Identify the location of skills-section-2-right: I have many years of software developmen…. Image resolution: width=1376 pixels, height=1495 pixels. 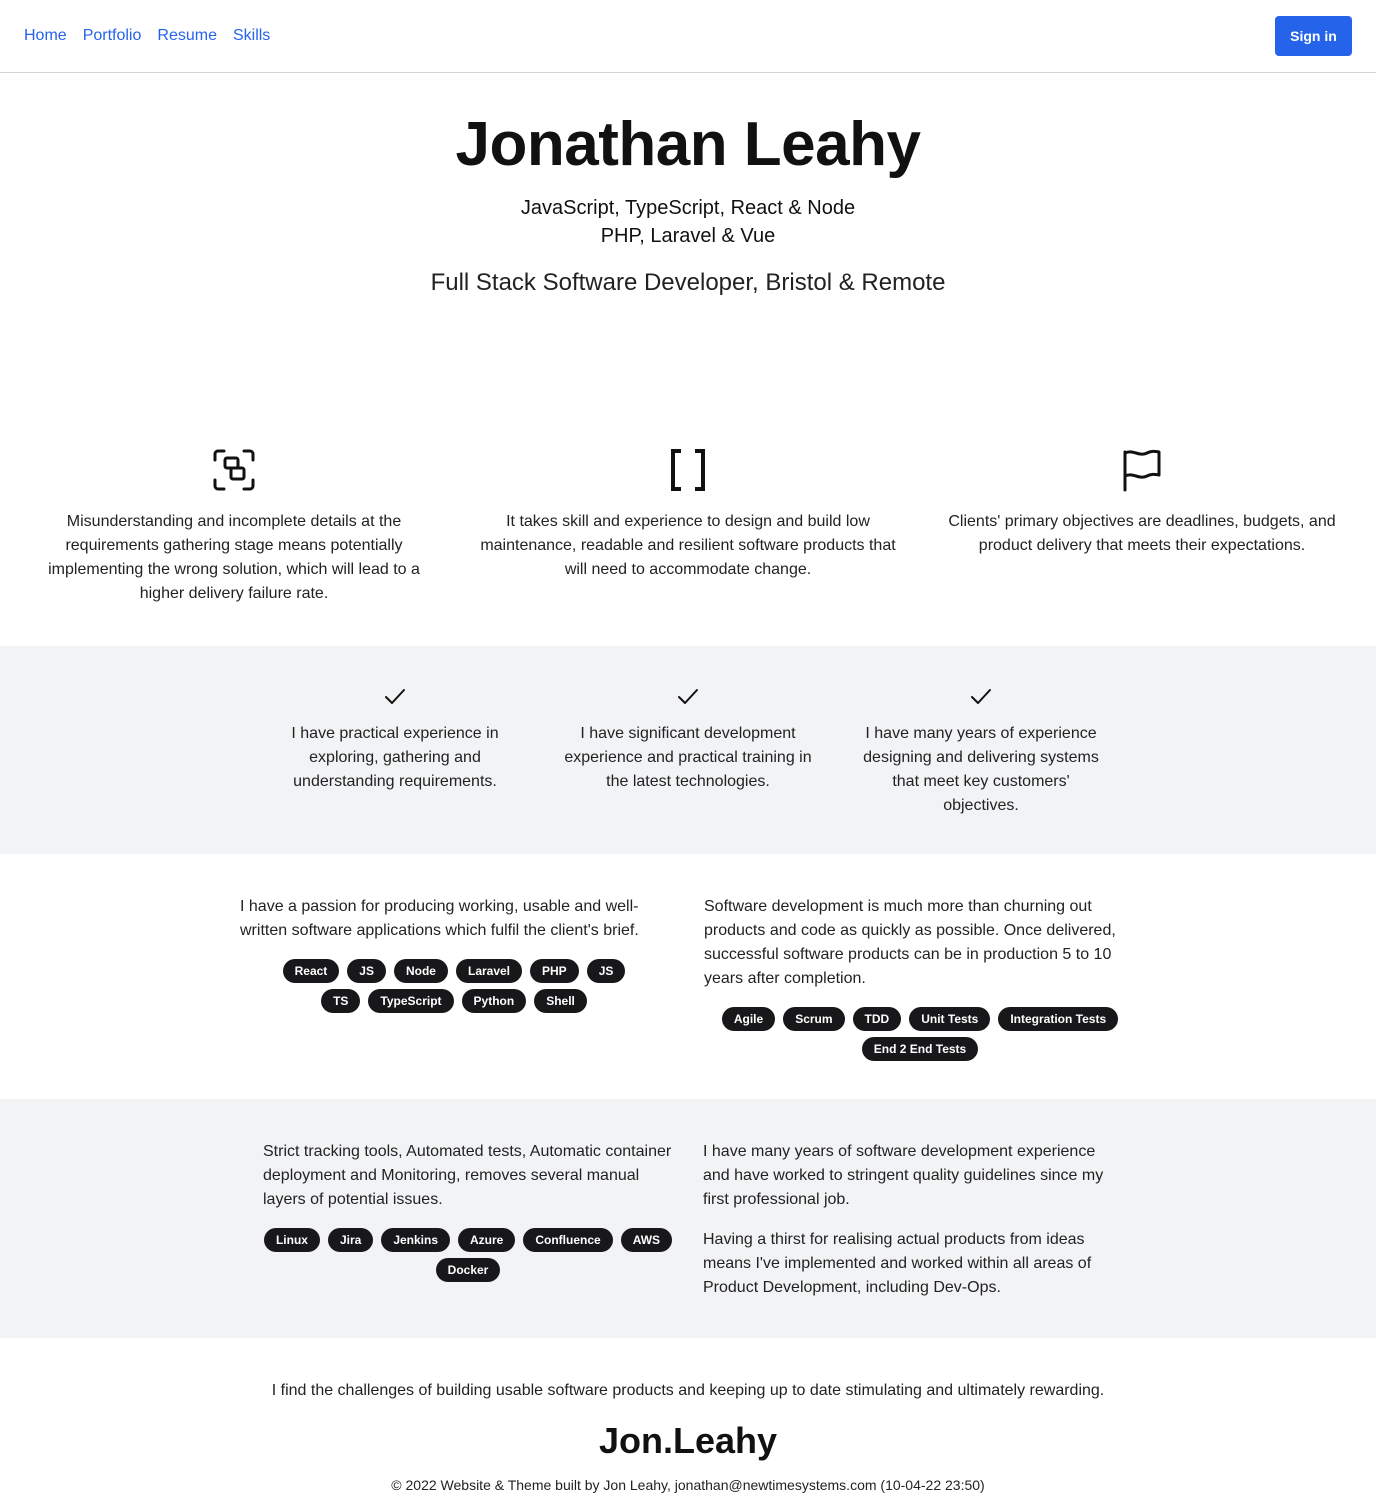
(908, 1239).